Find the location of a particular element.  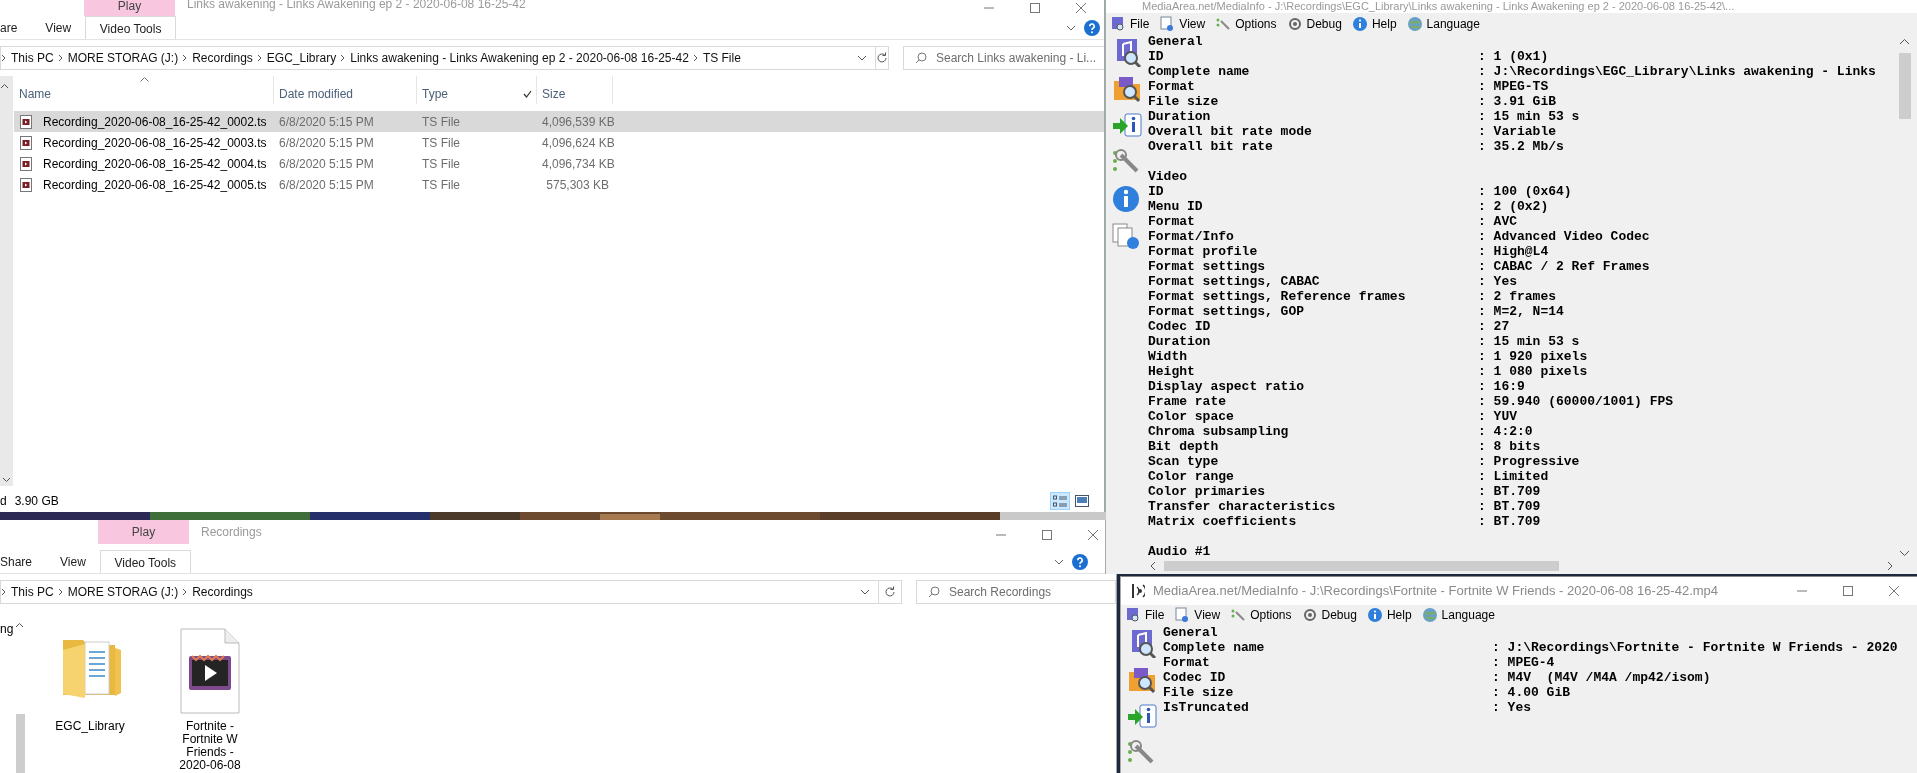

scroll-right-icon is located at coordinates (1890, 566).